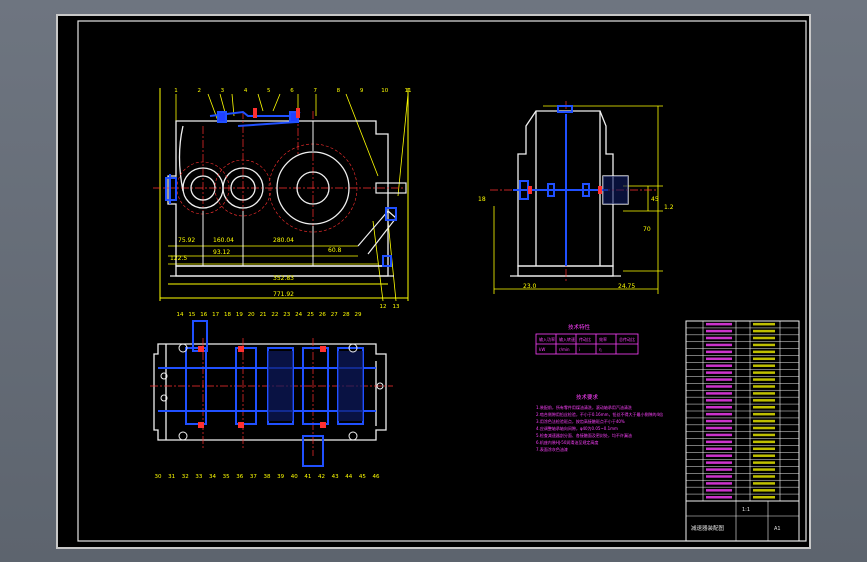 The width and height of the screenshot is (867, 562). I want to click on title-block-sheet: A1, so click(777, 529).